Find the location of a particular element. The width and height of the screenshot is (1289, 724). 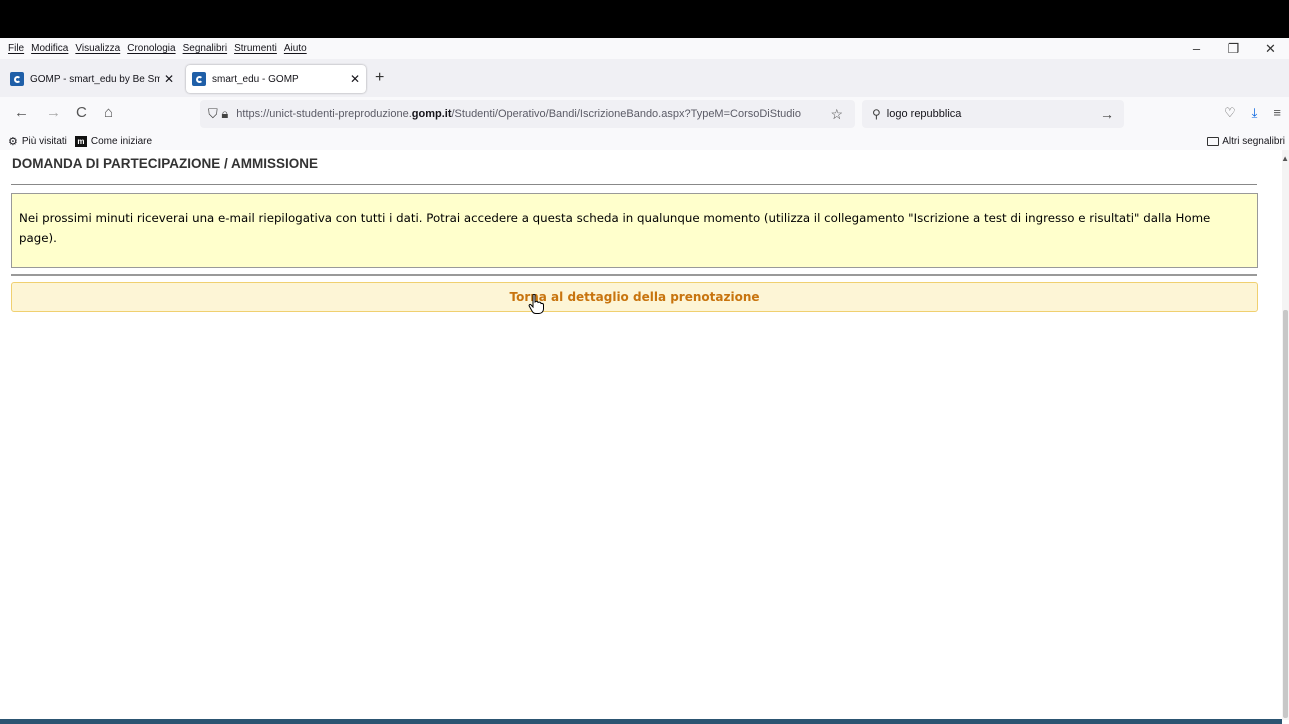

menu-aiuto: Aiuto is located at coordinates (295, 48).